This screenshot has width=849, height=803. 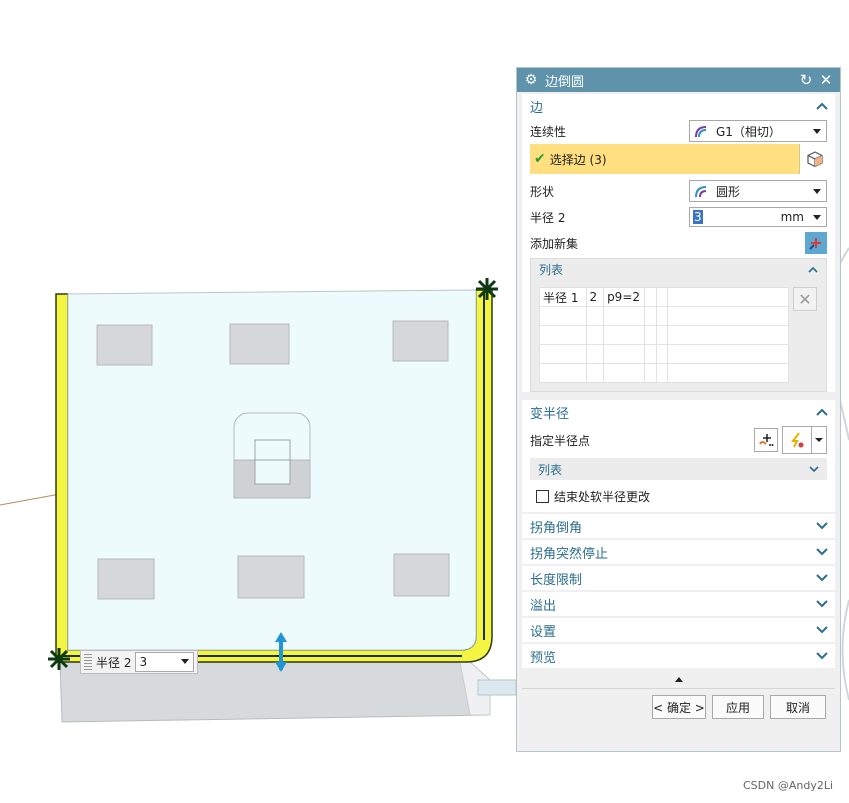 What do you see at coordinates (531, 80) in the screenshot?
I see `gear-icon: ⚙` at bounding box center [531, 80].